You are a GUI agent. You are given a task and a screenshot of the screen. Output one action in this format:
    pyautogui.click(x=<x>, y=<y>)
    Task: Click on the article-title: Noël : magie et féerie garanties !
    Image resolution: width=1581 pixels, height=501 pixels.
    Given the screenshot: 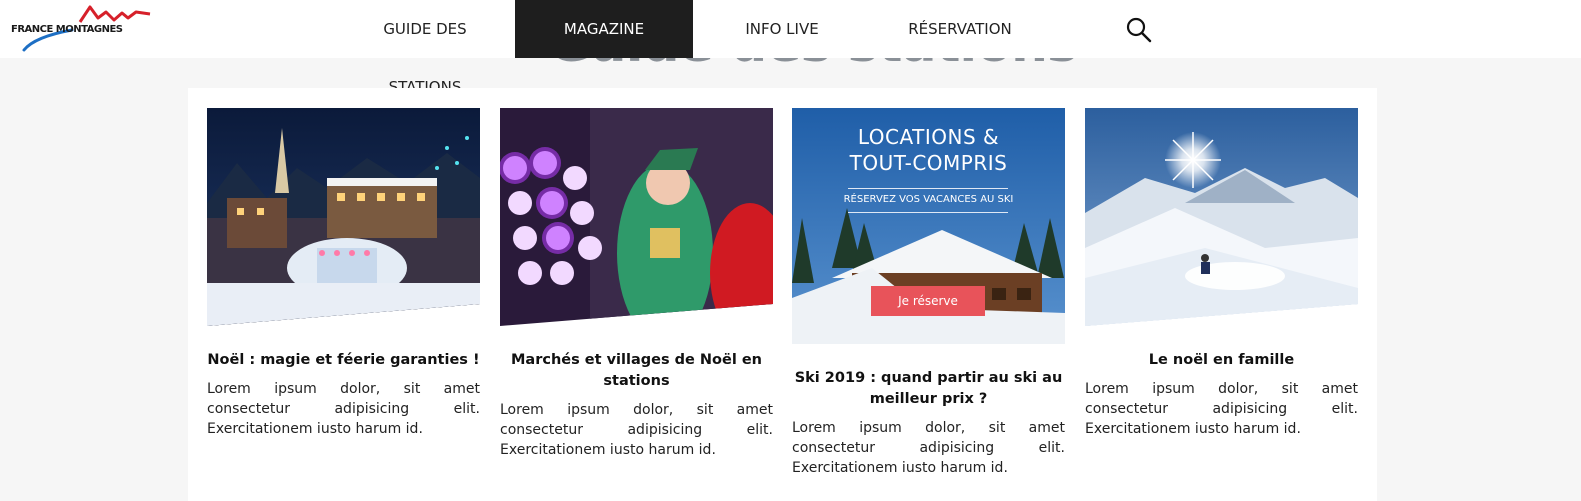 What is the action you would take?
    pyautogui.click(x=343, y=360)
    